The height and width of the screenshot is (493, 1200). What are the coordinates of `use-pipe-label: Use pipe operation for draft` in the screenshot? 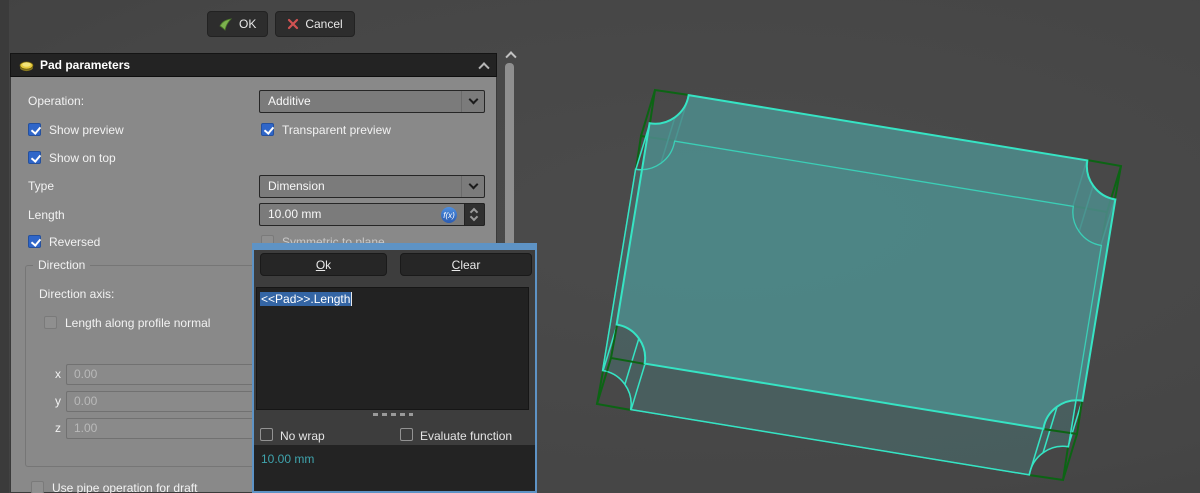 It's located at (125, 487).